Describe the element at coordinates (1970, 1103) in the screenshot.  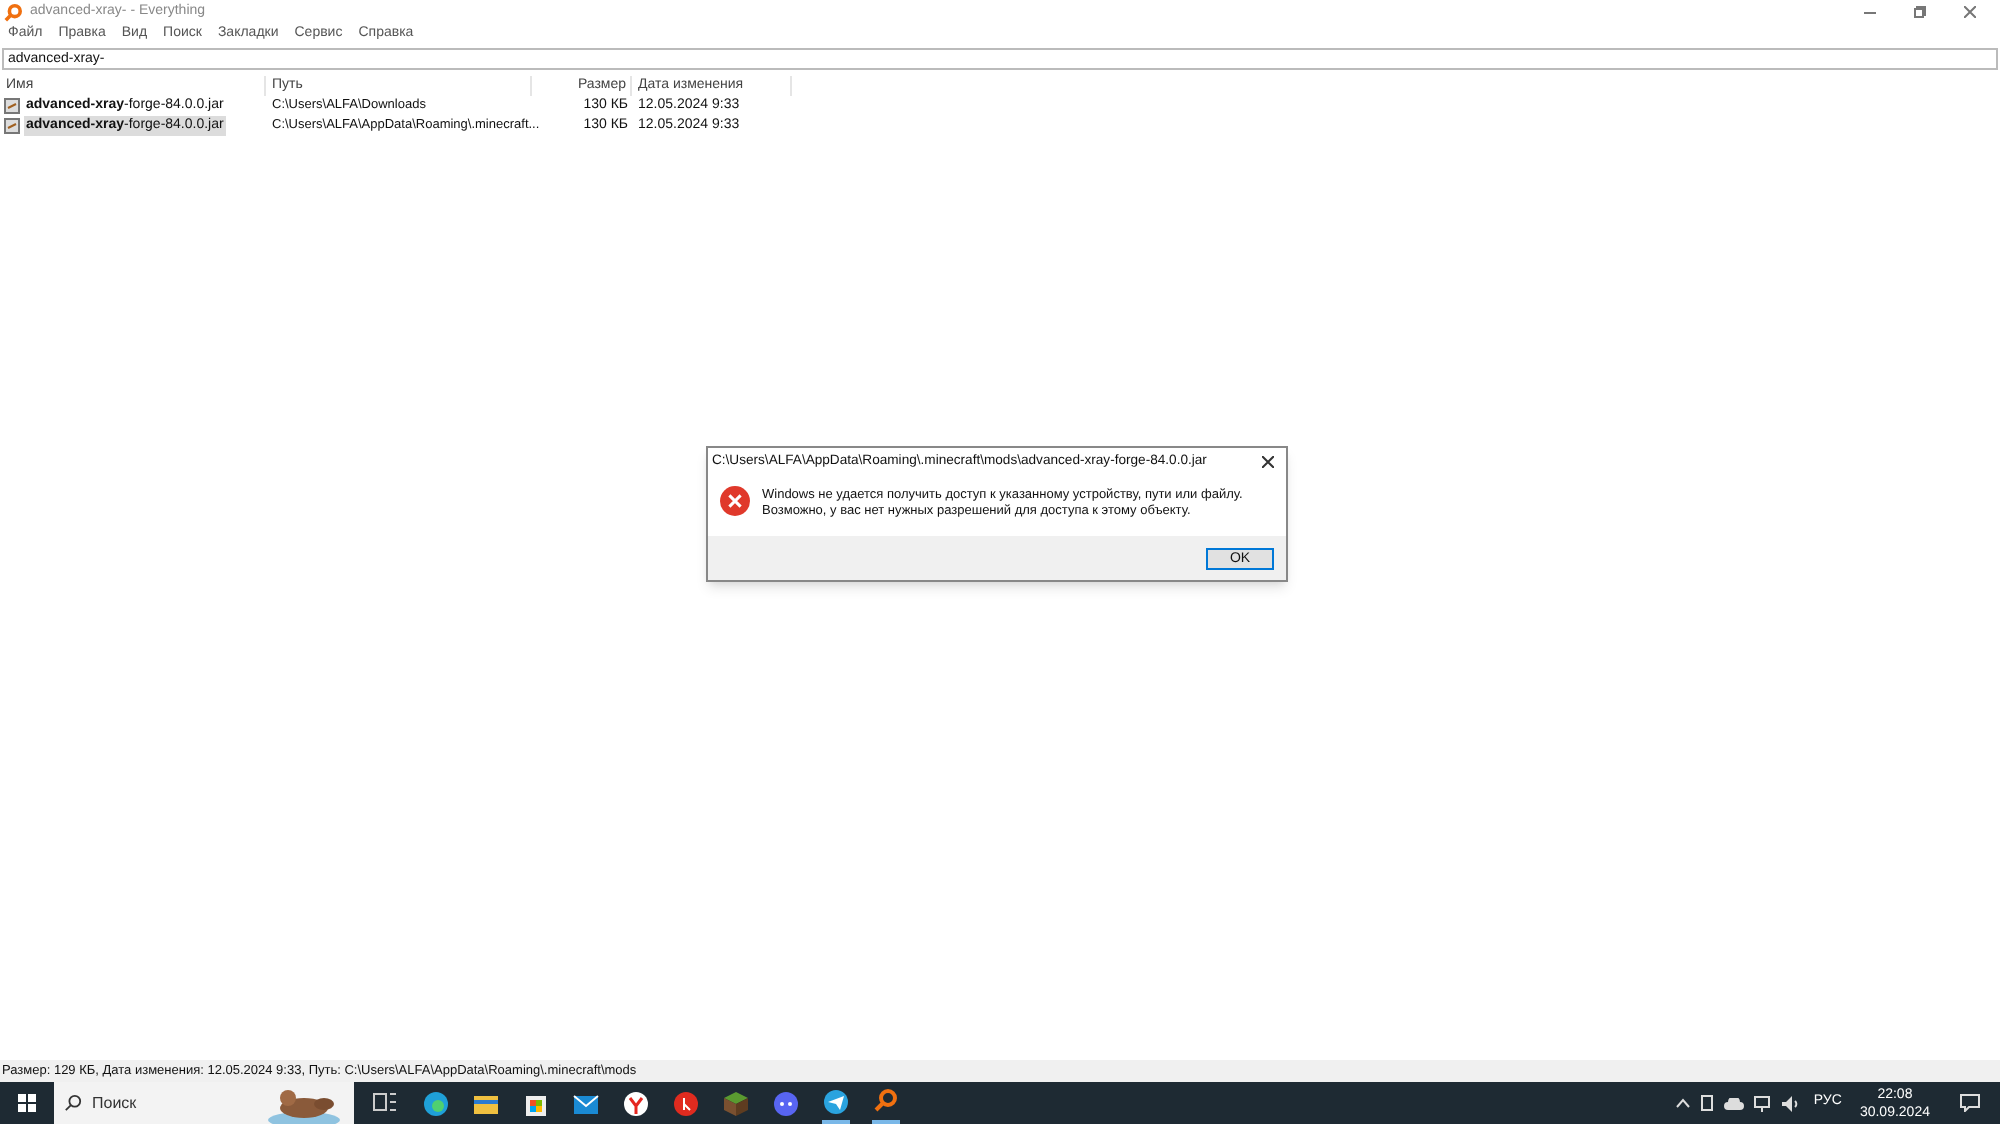
I see `notification-icon` at that location.